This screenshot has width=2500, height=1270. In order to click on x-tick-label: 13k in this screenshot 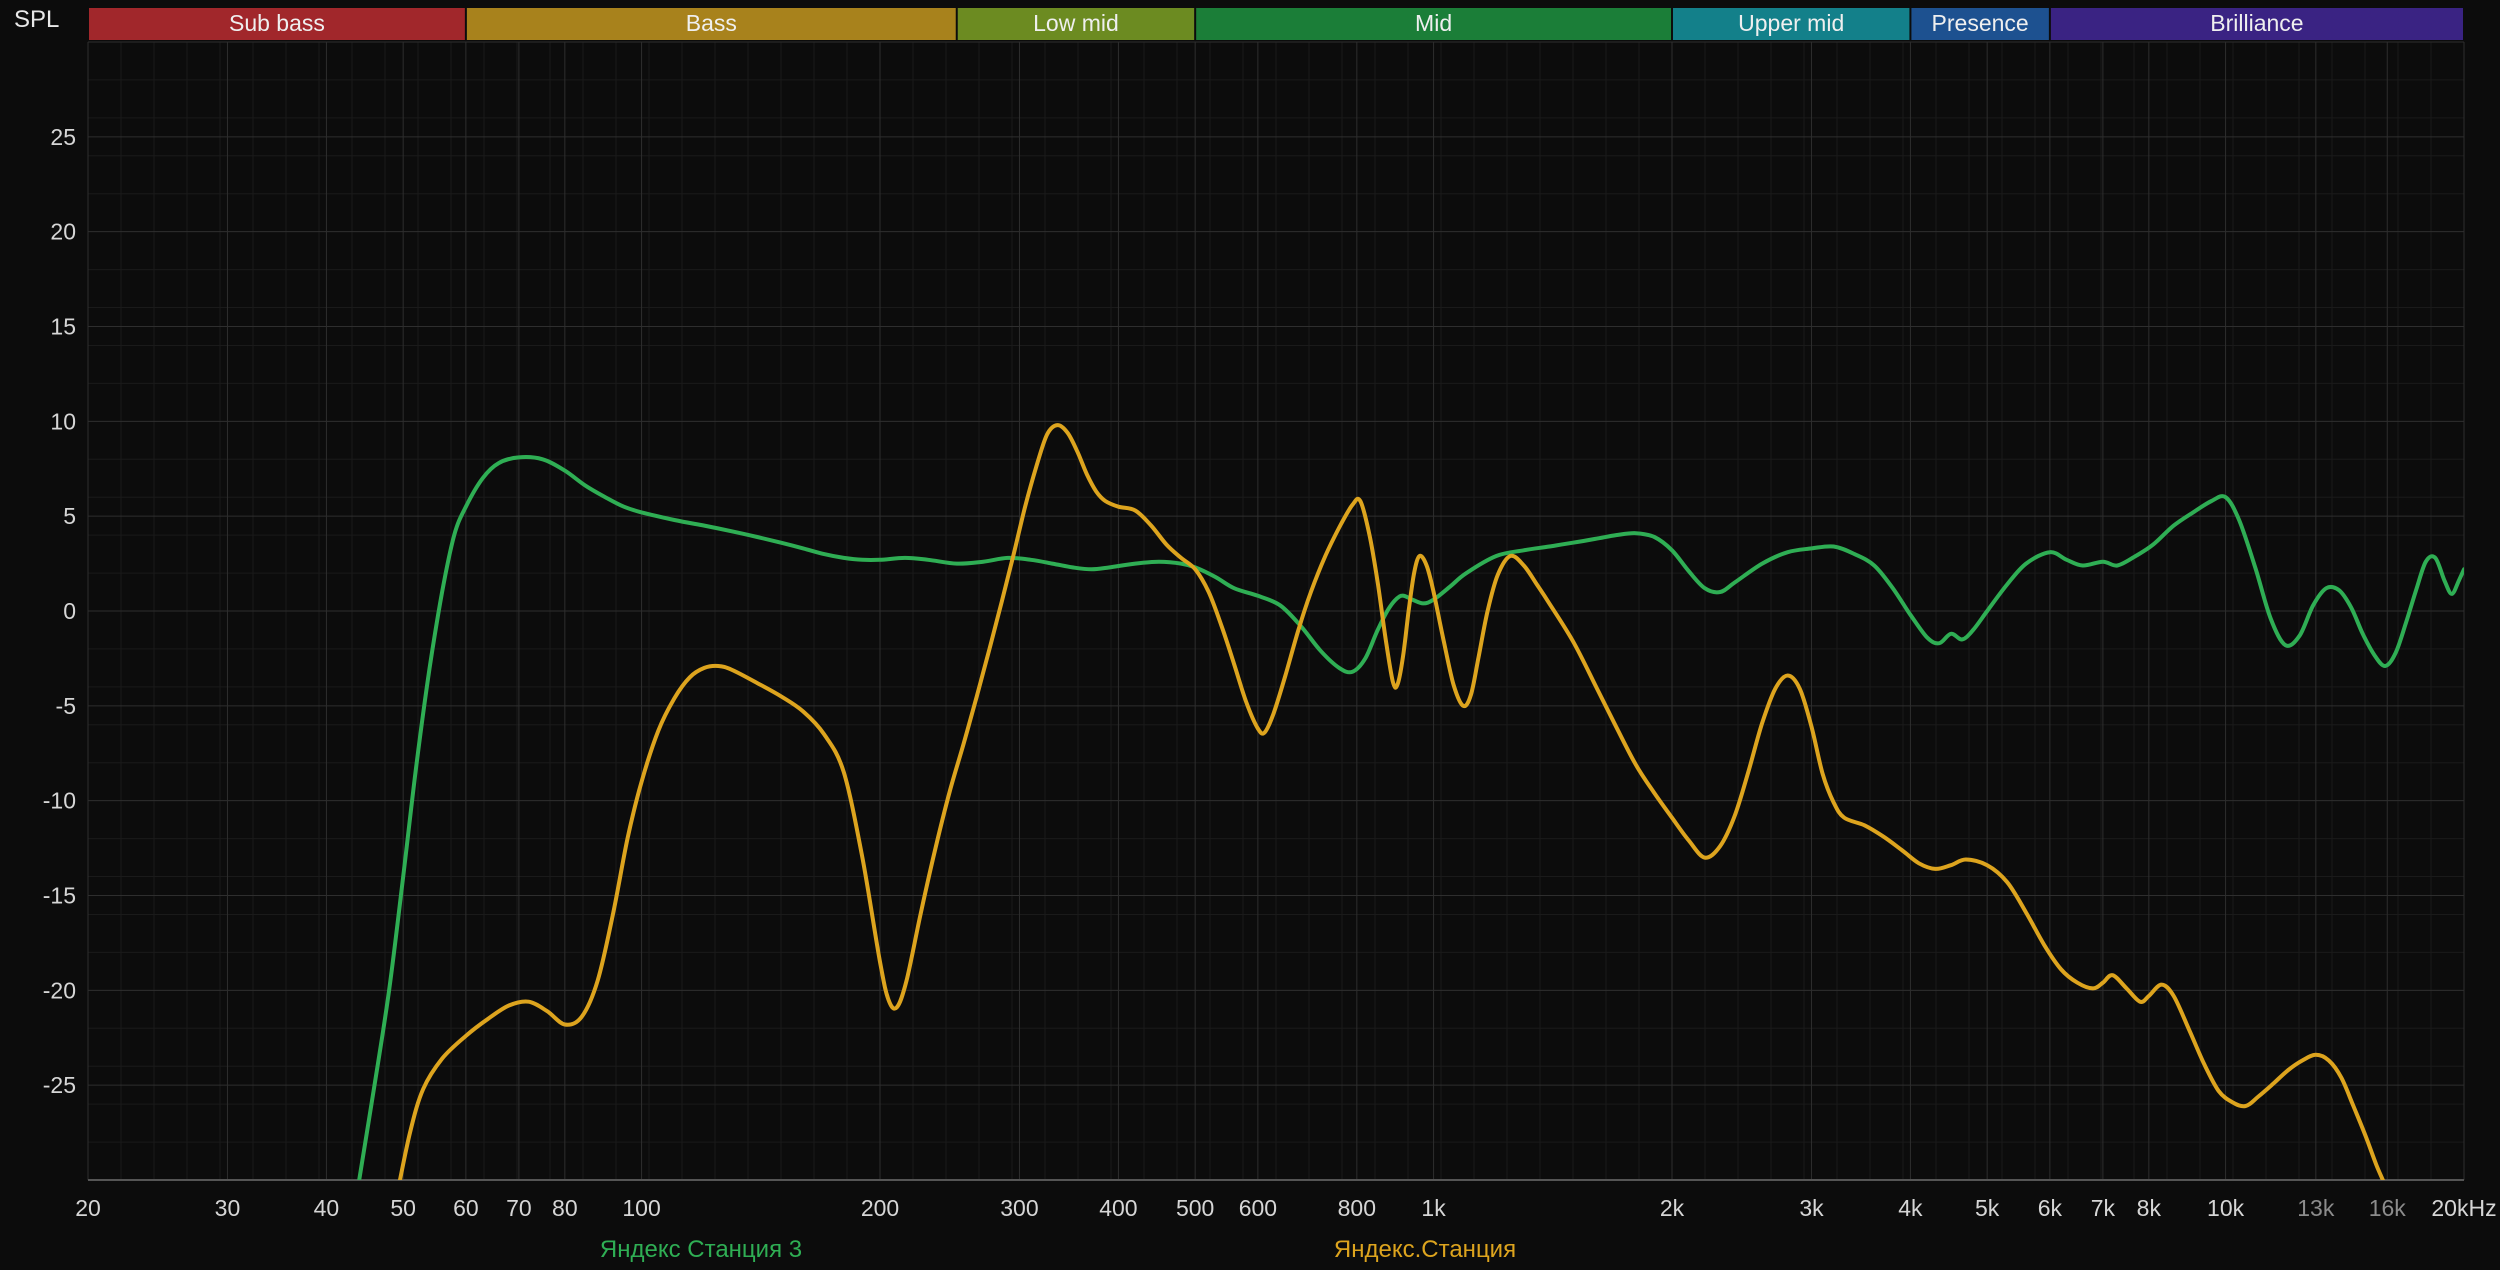, I will do `click(2316, 1208)`.